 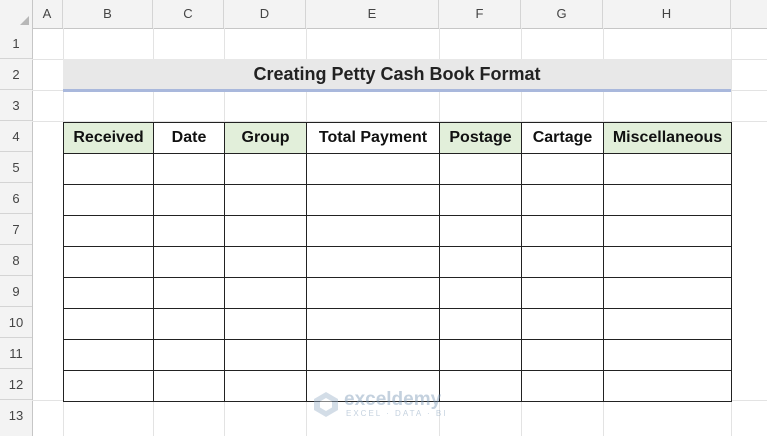 I want to click on row-header-7: 7, so click(x=16, y=229).